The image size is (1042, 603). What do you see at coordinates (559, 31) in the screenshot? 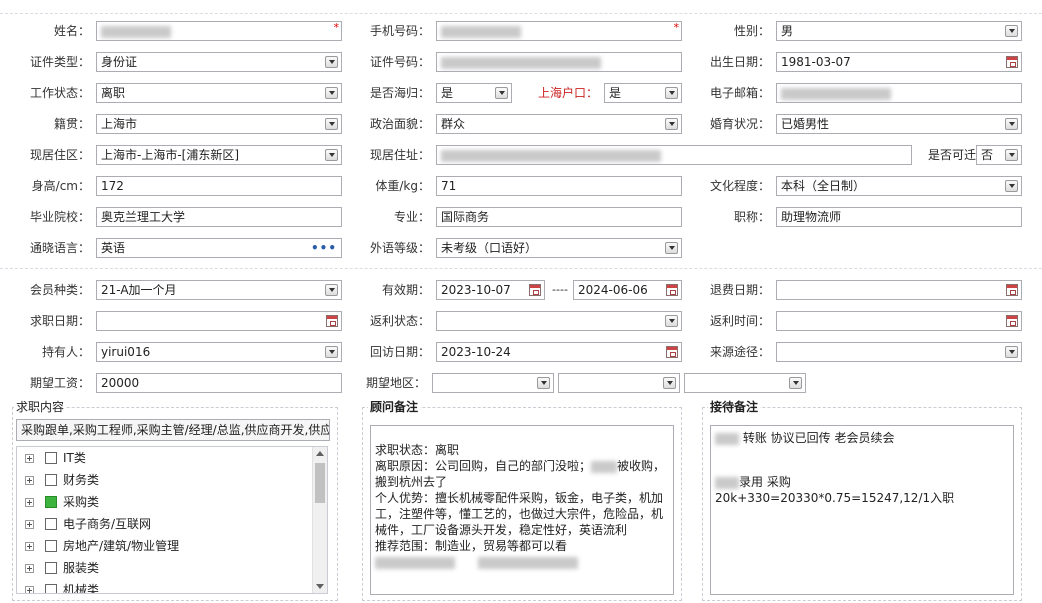
I see `phone-input: *` at bounding box center [559, 31].